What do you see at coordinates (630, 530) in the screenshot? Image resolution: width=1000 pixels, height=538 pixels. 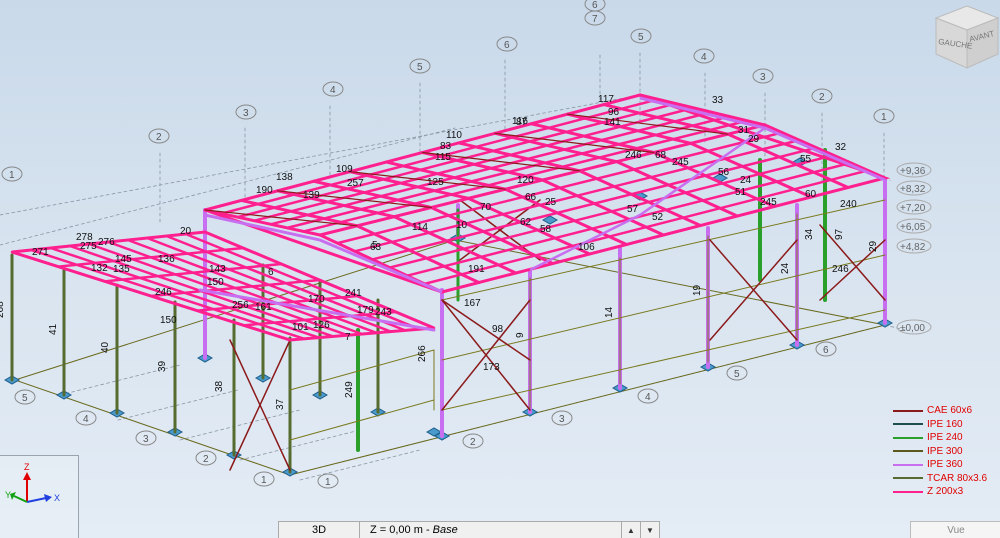 I see `level-up-button: ▲` at bounding box center [630, 530].